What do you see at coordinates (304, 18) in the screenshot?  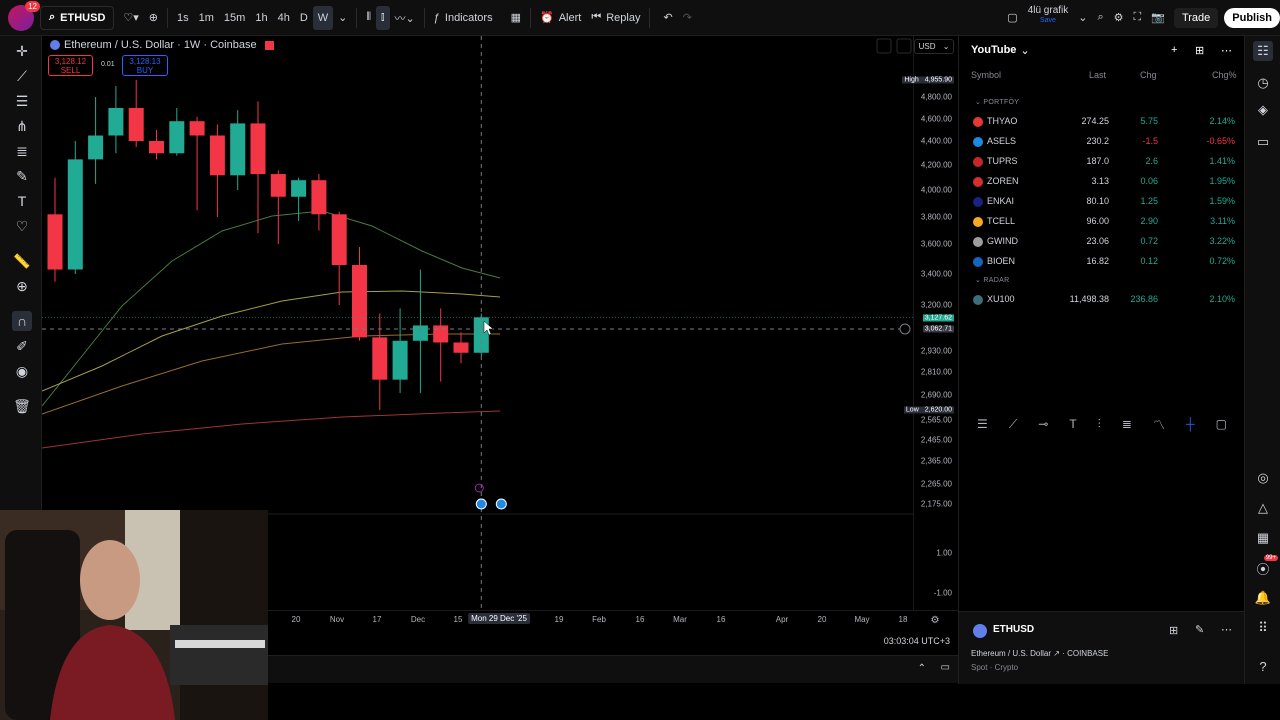 I see `interval-d: D` at bounding box center [304, 18].